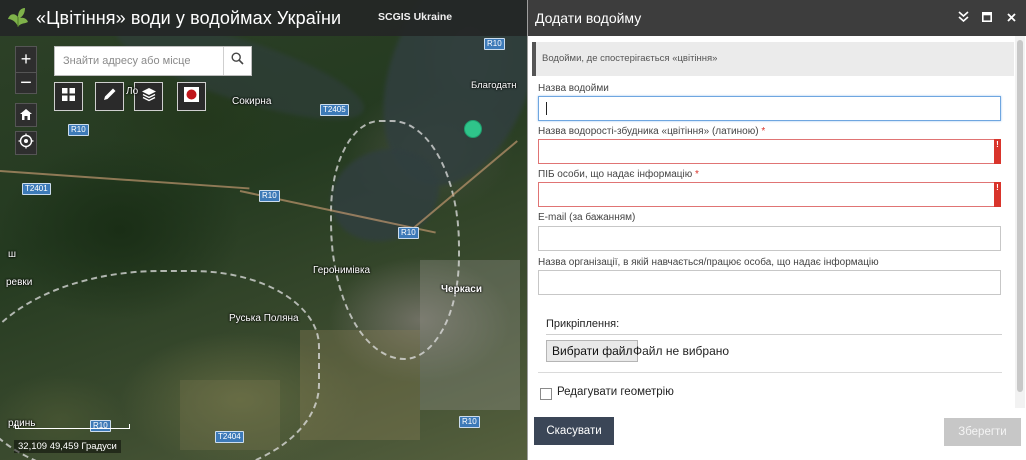  I want to click on basemap-gallery-button, so click(68, 96).